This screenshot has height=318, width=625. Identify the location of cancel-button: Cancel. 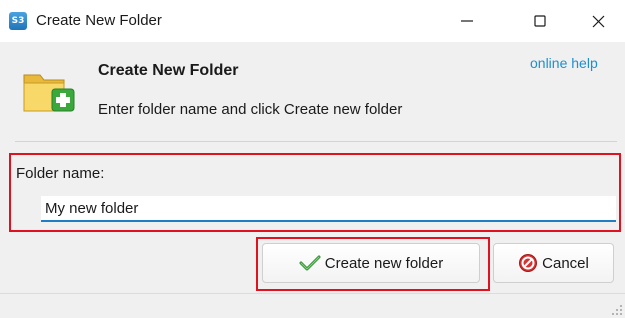
(553, 263).